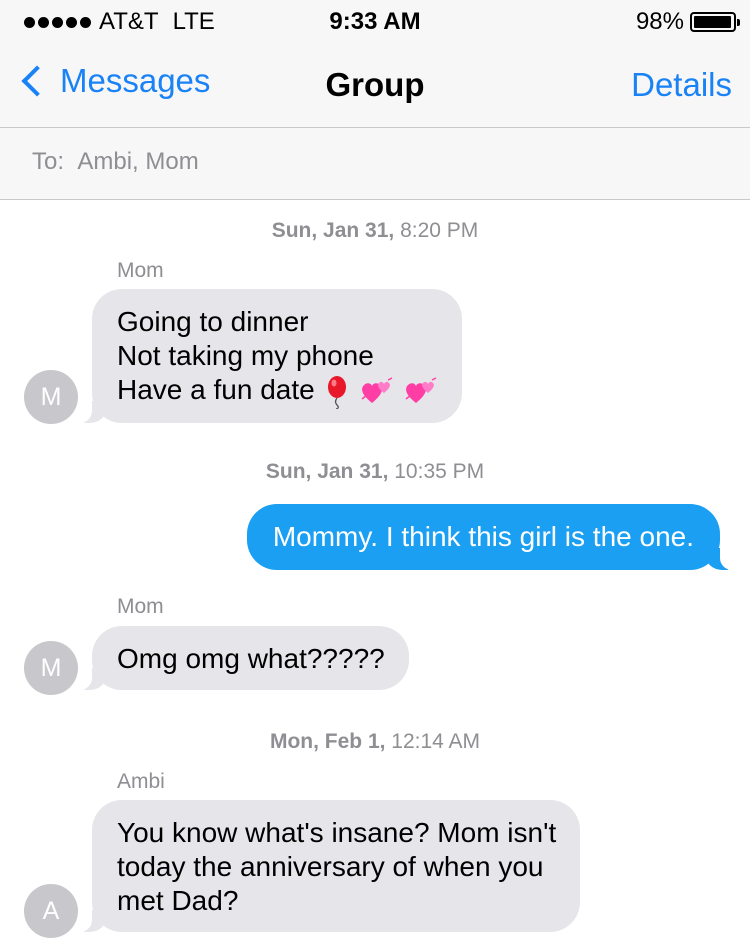 This screenshot has width=750, height=941. I want to click on message-line: Mommy. I think this girl is the one., so click(483, 536).